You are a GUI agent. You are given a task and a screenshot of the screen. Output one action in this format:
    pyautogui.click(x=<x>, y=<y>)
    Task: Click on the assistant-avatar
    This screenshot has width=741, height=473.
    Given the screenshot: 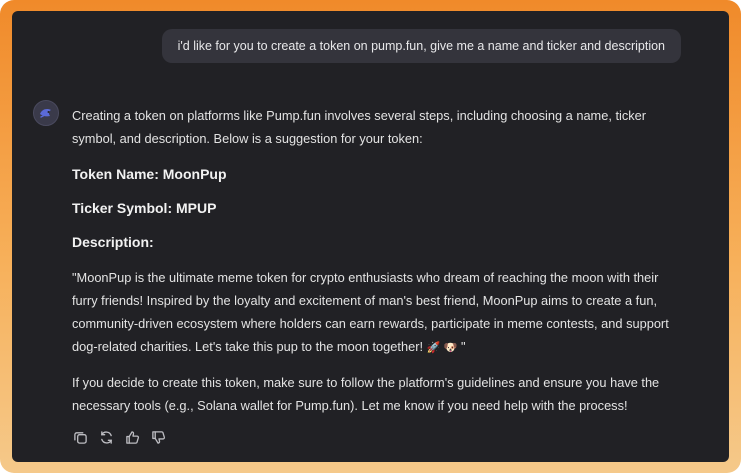 What is the action you would take?
    pyautogui.click(x=46, y=113)
    